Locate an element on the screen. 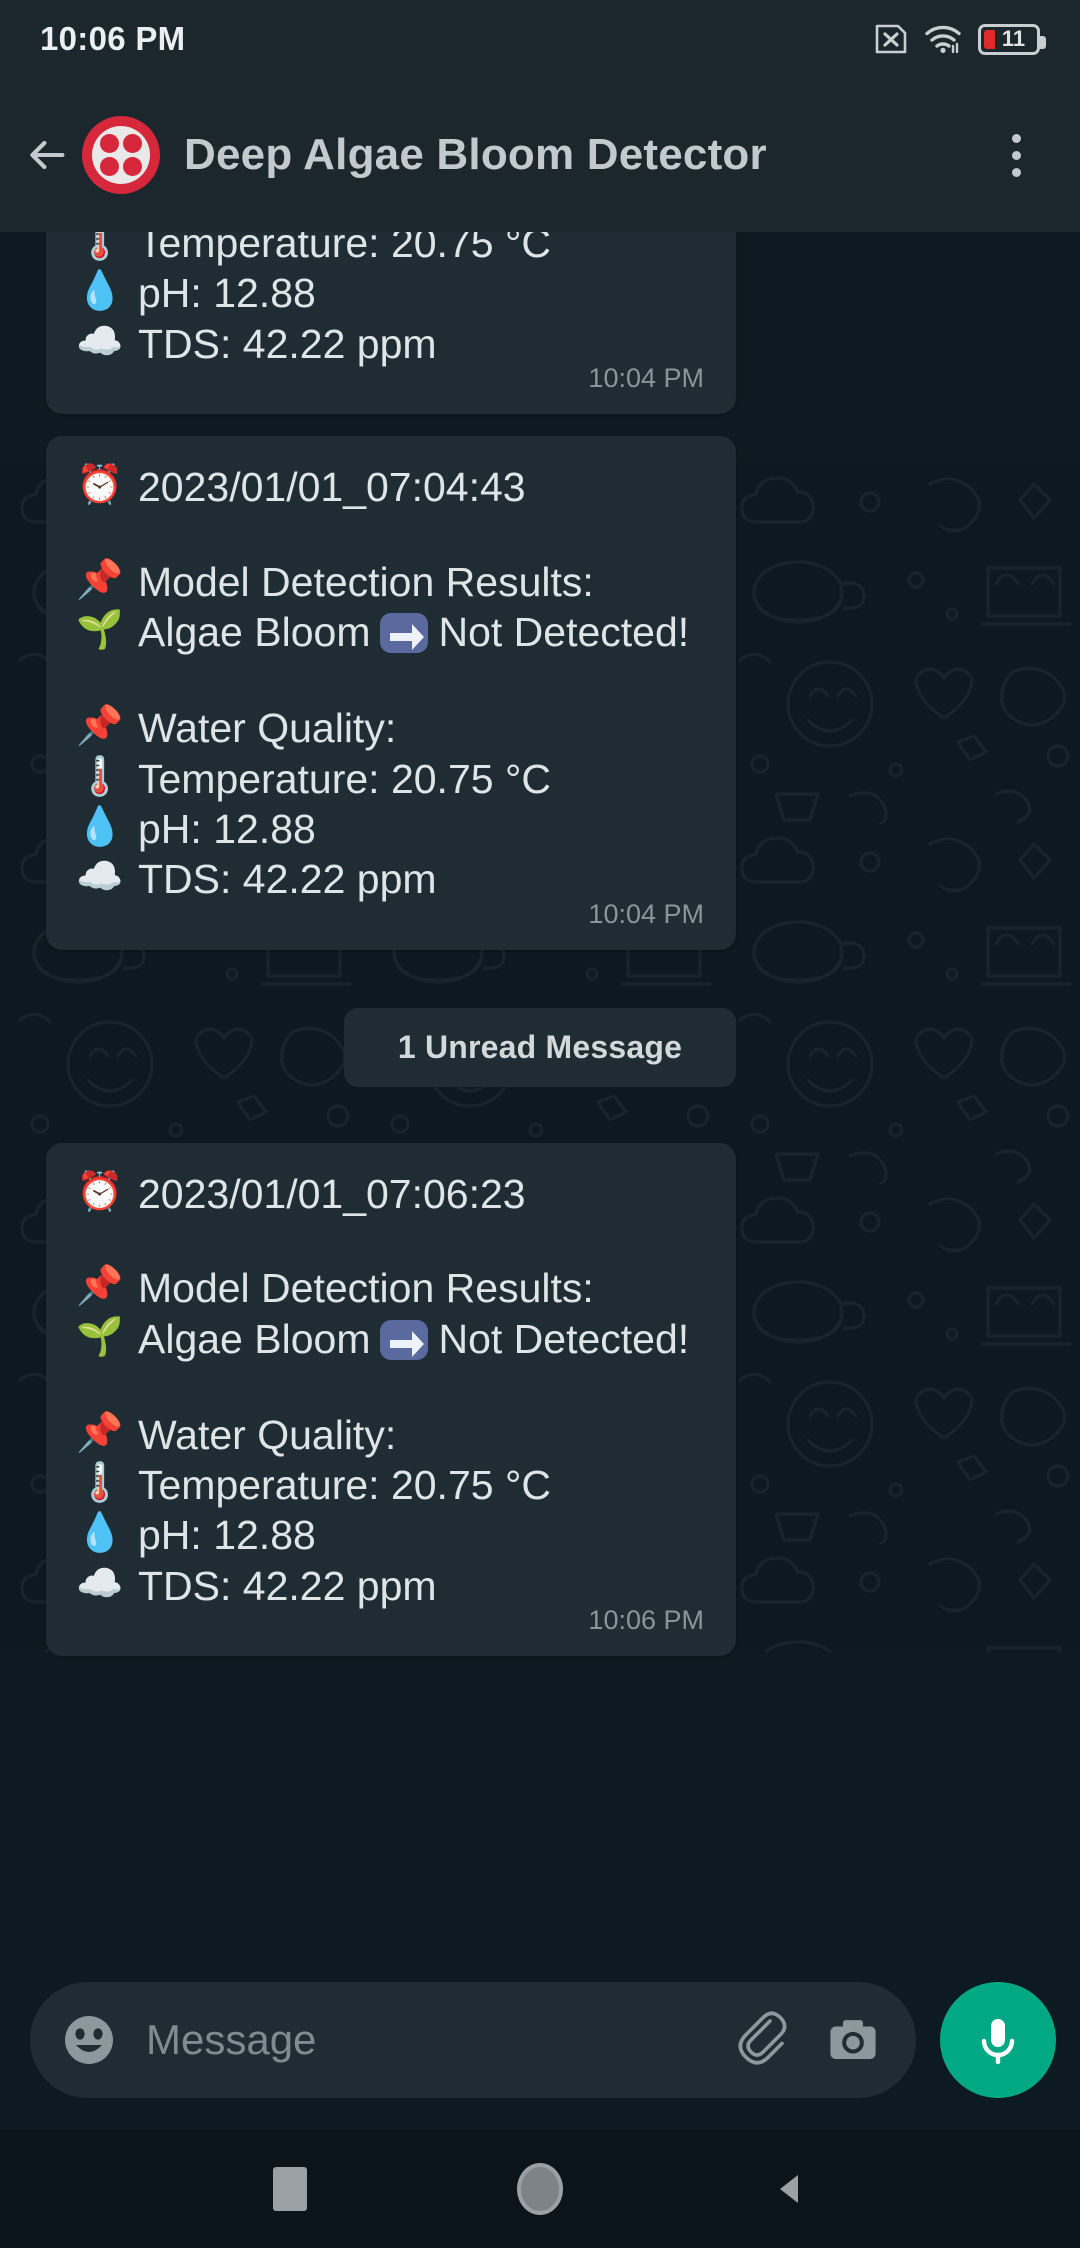  home-circle-icon is located at coordinates (540, 2189).